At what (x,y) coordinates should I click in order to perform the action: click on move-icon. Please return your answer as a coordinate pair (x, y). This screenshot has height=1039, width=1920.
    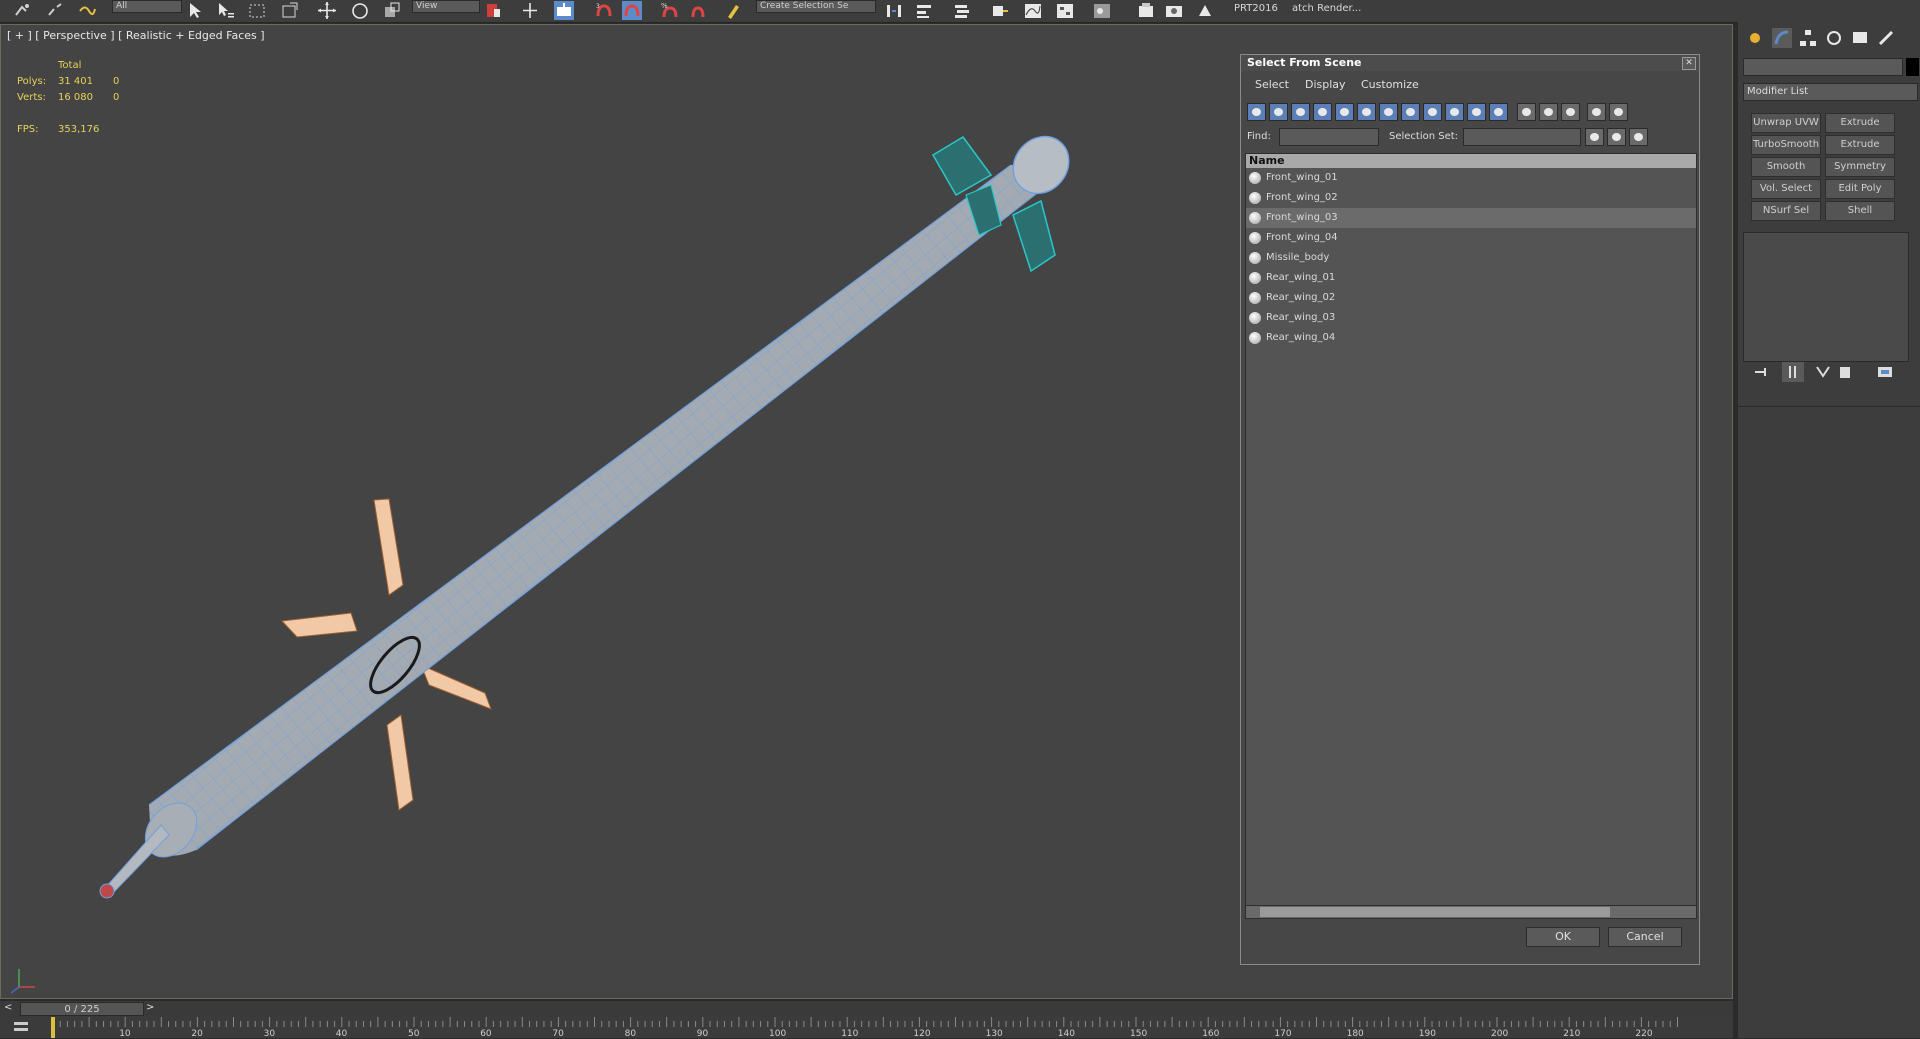
    Looking at the image, I should click on (327, 10).